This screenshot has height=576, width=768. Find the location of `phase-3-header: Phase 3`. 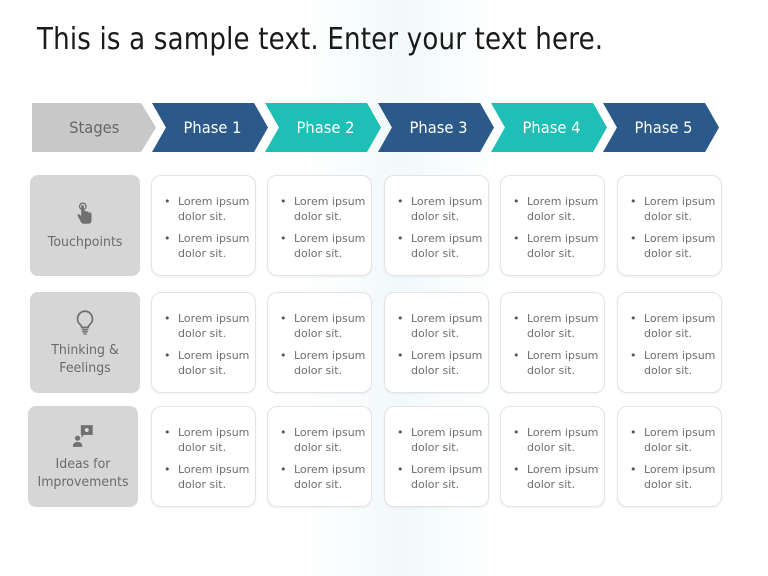

phase-3-header: Phase 3 is located at coordinates (436, 127).